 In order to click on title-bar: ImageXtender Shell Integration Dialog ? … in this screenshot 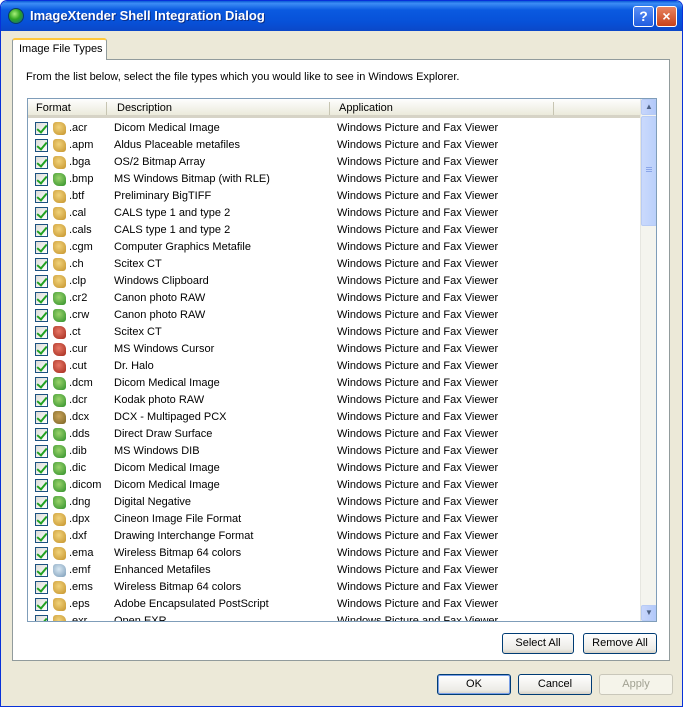, I will do `click(341, 16)`.